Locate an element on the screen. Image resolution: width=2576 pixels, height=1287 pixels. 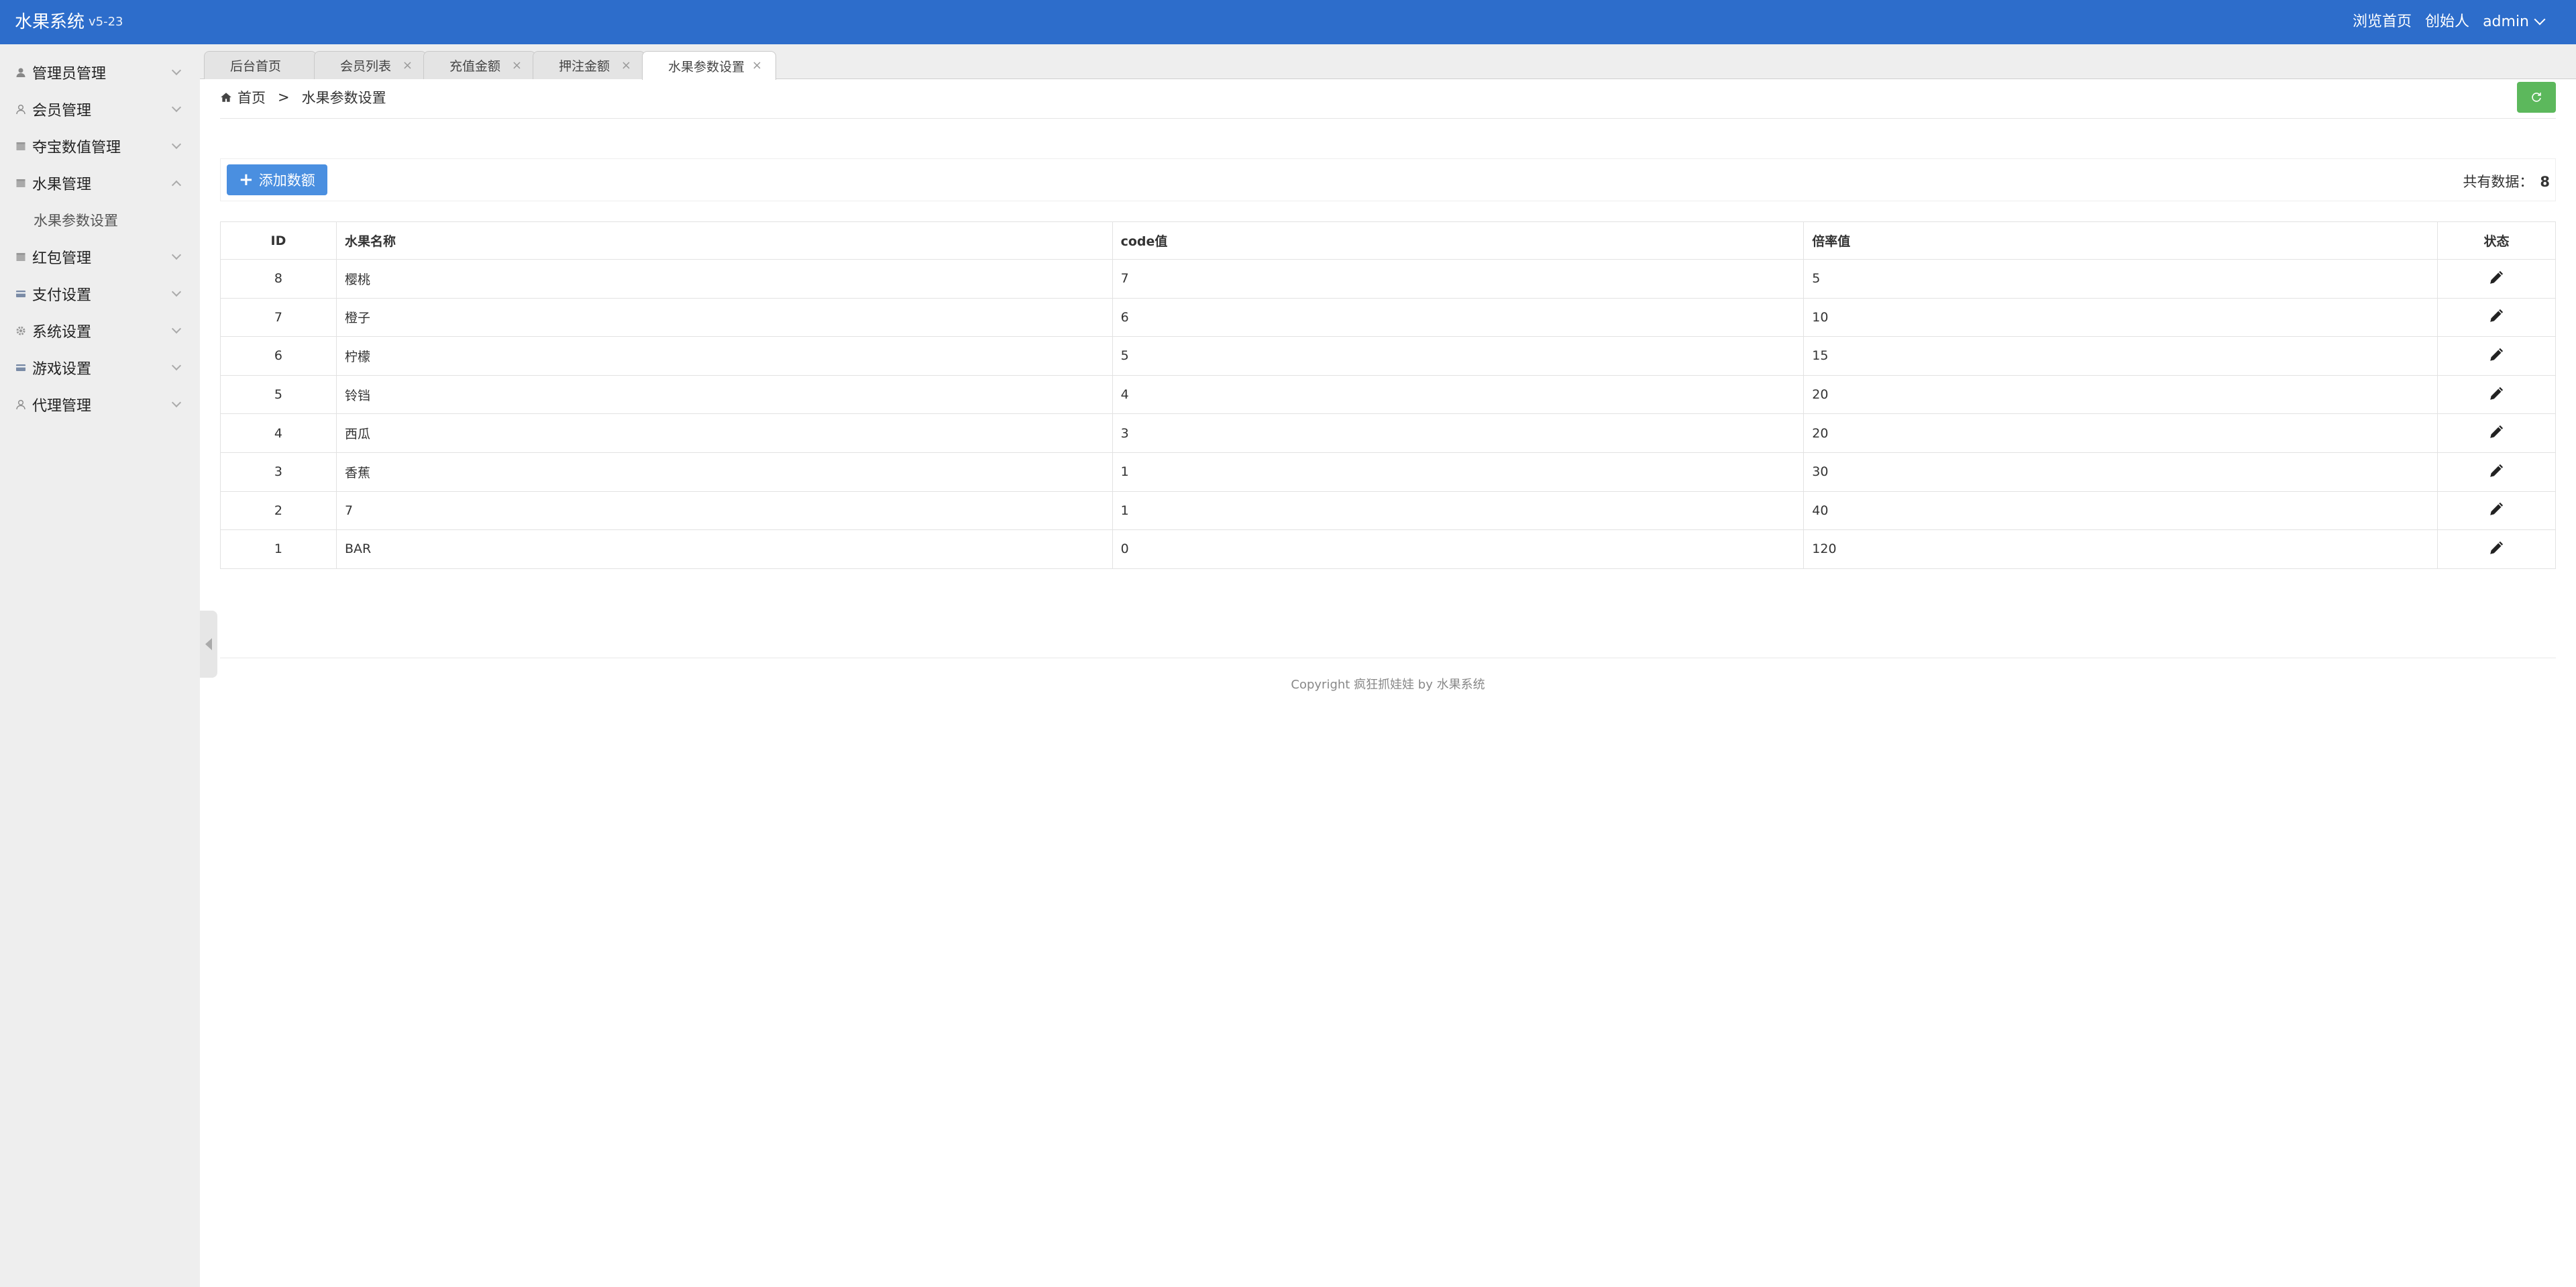
cell-code: 0 is located at coordinates (1458, 549).